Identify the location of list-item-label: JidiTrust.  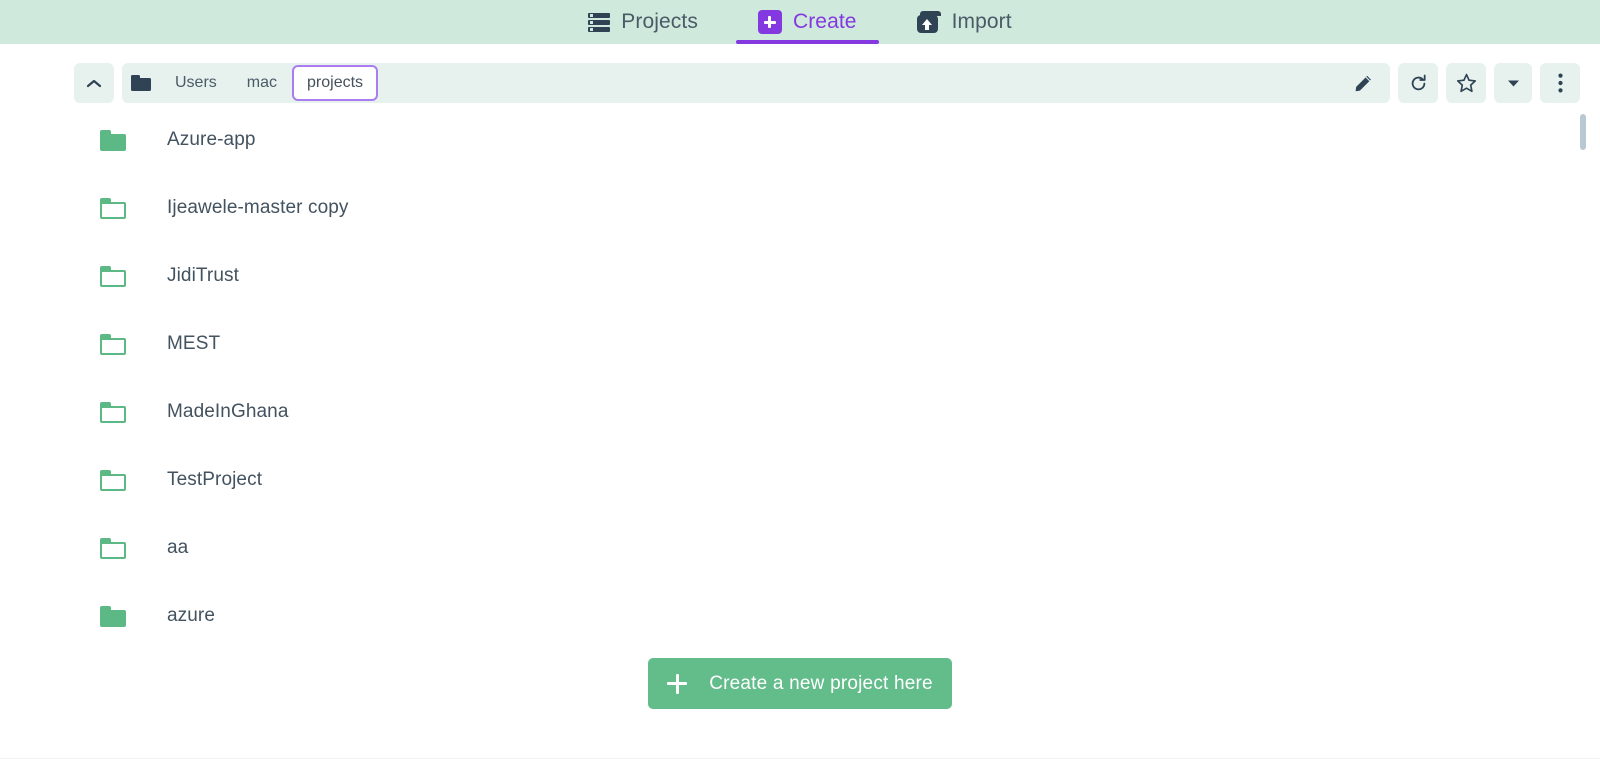
(203, 275).